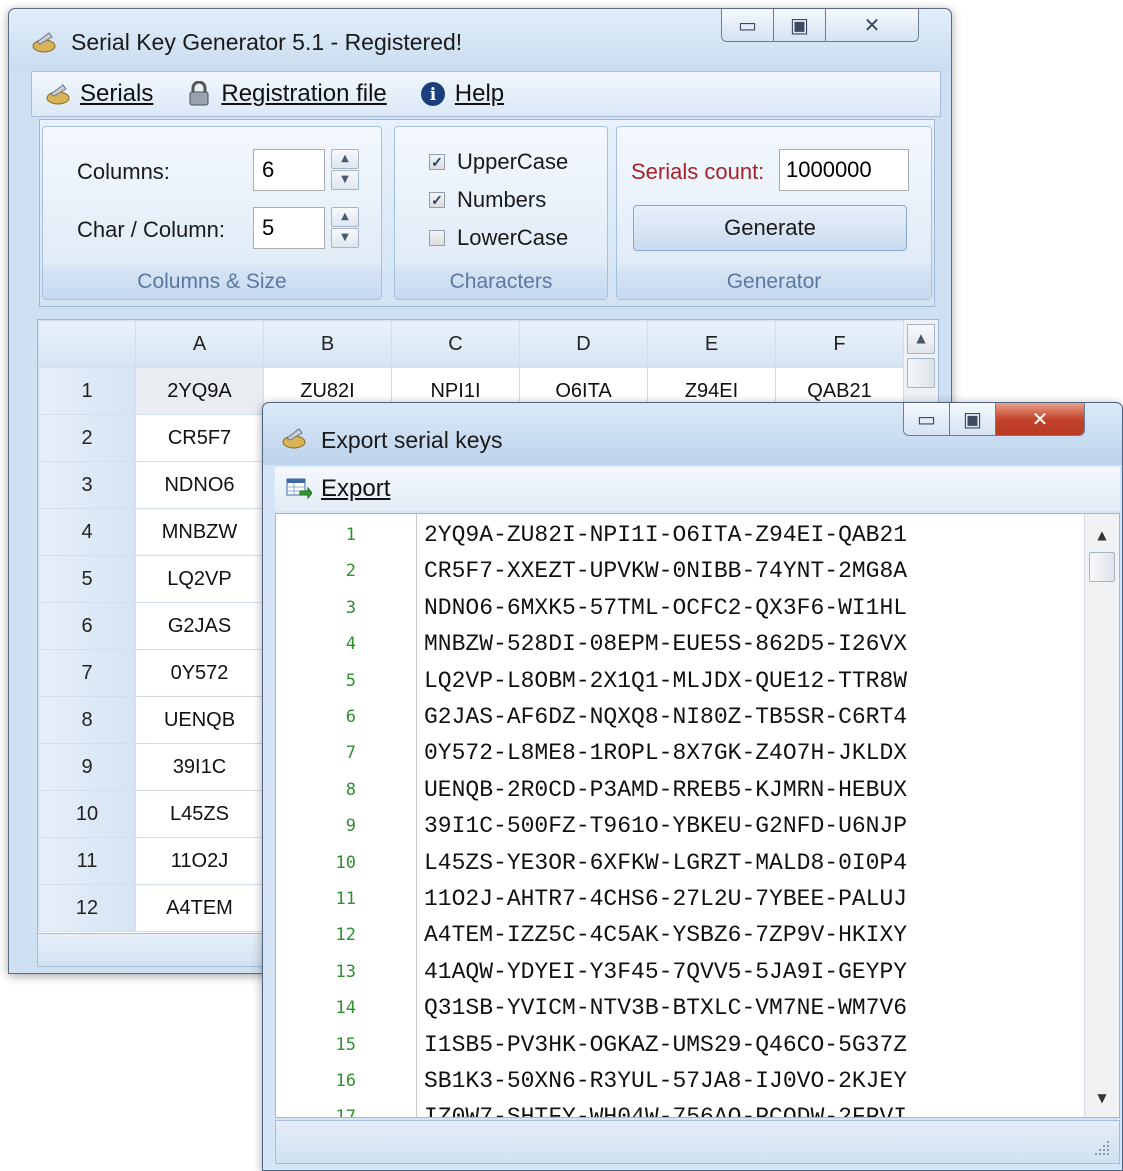  What do you see at coordinates (350, 607) in the screenshot?
I see `line-number: 3` at bounding box center [350, 607].